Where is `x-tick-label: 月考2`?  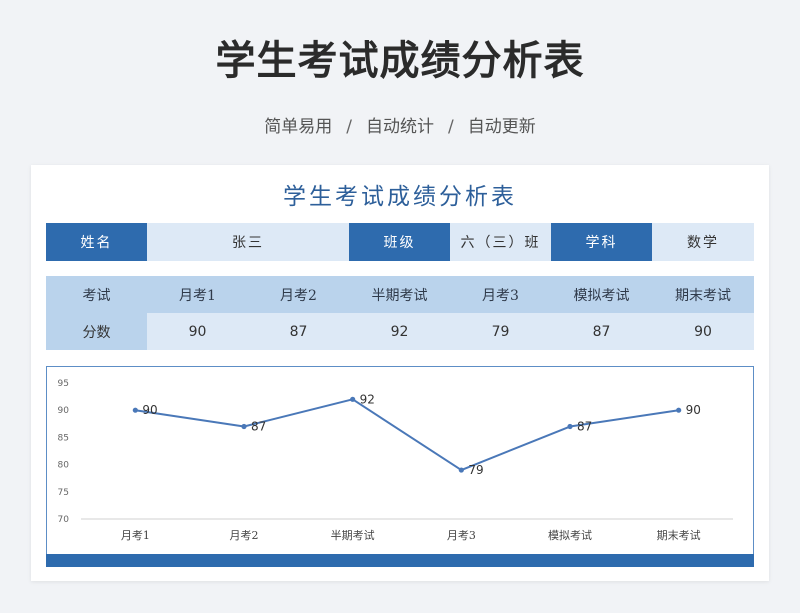 x-tick-label: 月考2 is located at coordinates (244, 535).